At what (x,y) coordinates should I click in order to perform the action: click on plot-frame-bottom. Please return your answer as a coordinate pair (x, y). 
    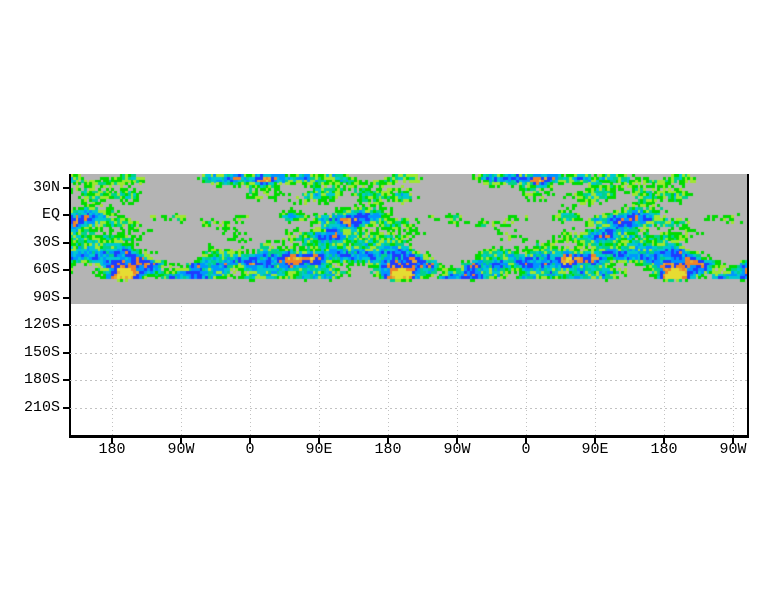
    Looking at the image, I should click on (409, 436).